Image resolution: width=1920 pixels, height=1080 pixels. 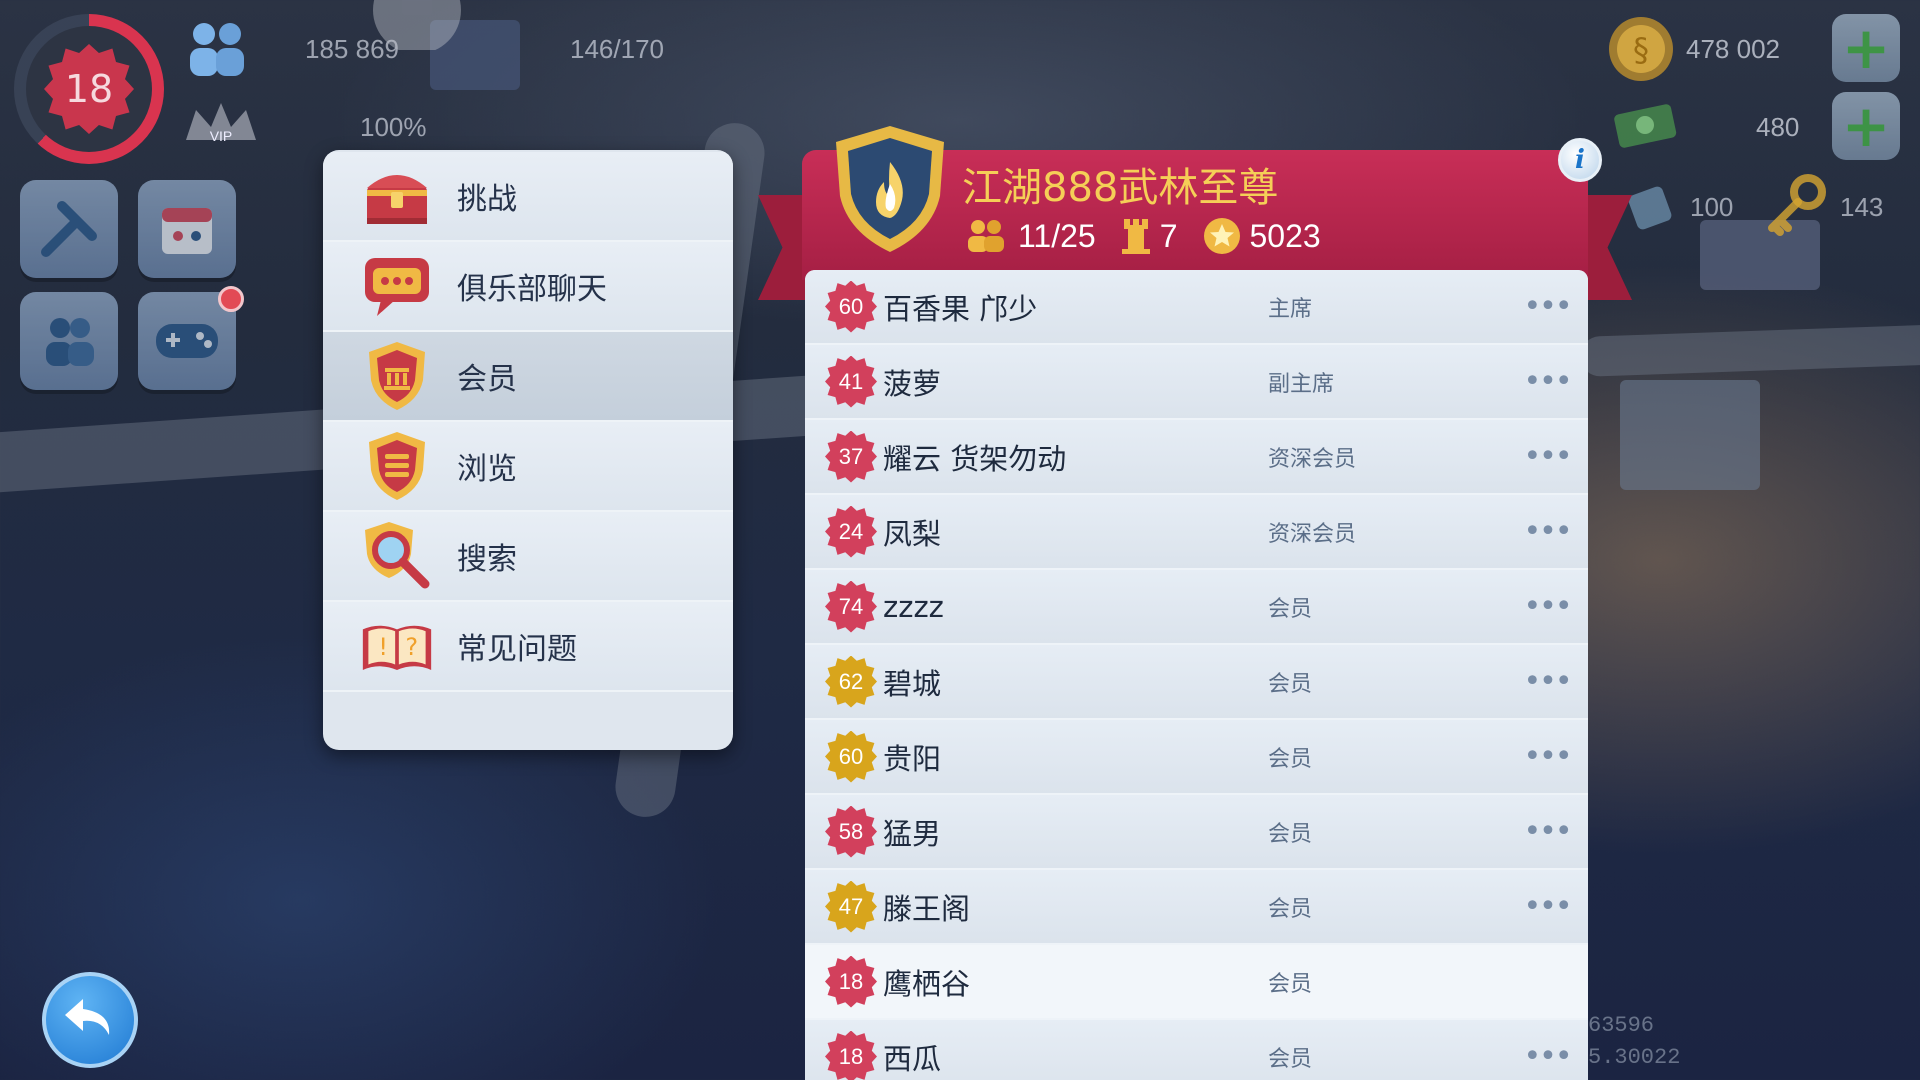 I want to click on member-row: 37 耀云 货架勿动 资深会员 •••, so click(x=1196, y=457).